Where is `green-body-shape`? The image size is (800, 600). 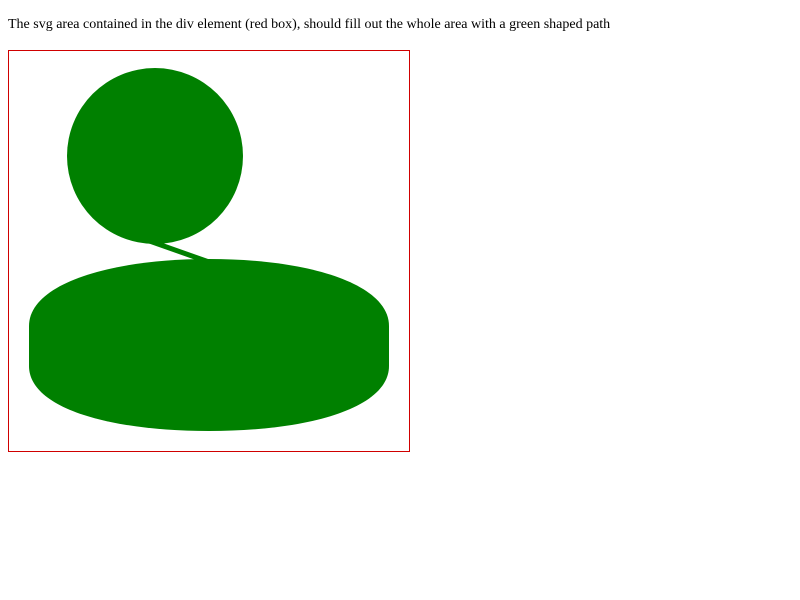 green-body-shape is located at coordinates (209, 345).